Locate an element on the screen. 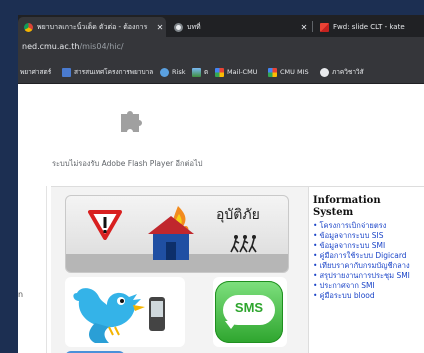 The image size is (424, 353). address-bar: ned.cmu.ac.th/mis04/hic/ is located at coordinates (73, 46).